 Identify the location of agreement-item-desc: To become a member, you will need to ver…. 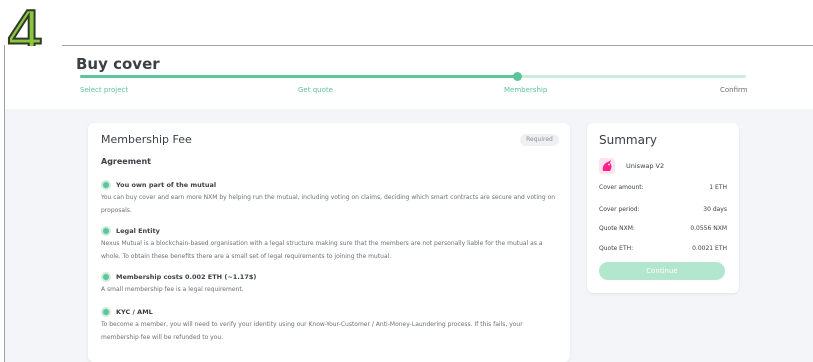
(312, 331).